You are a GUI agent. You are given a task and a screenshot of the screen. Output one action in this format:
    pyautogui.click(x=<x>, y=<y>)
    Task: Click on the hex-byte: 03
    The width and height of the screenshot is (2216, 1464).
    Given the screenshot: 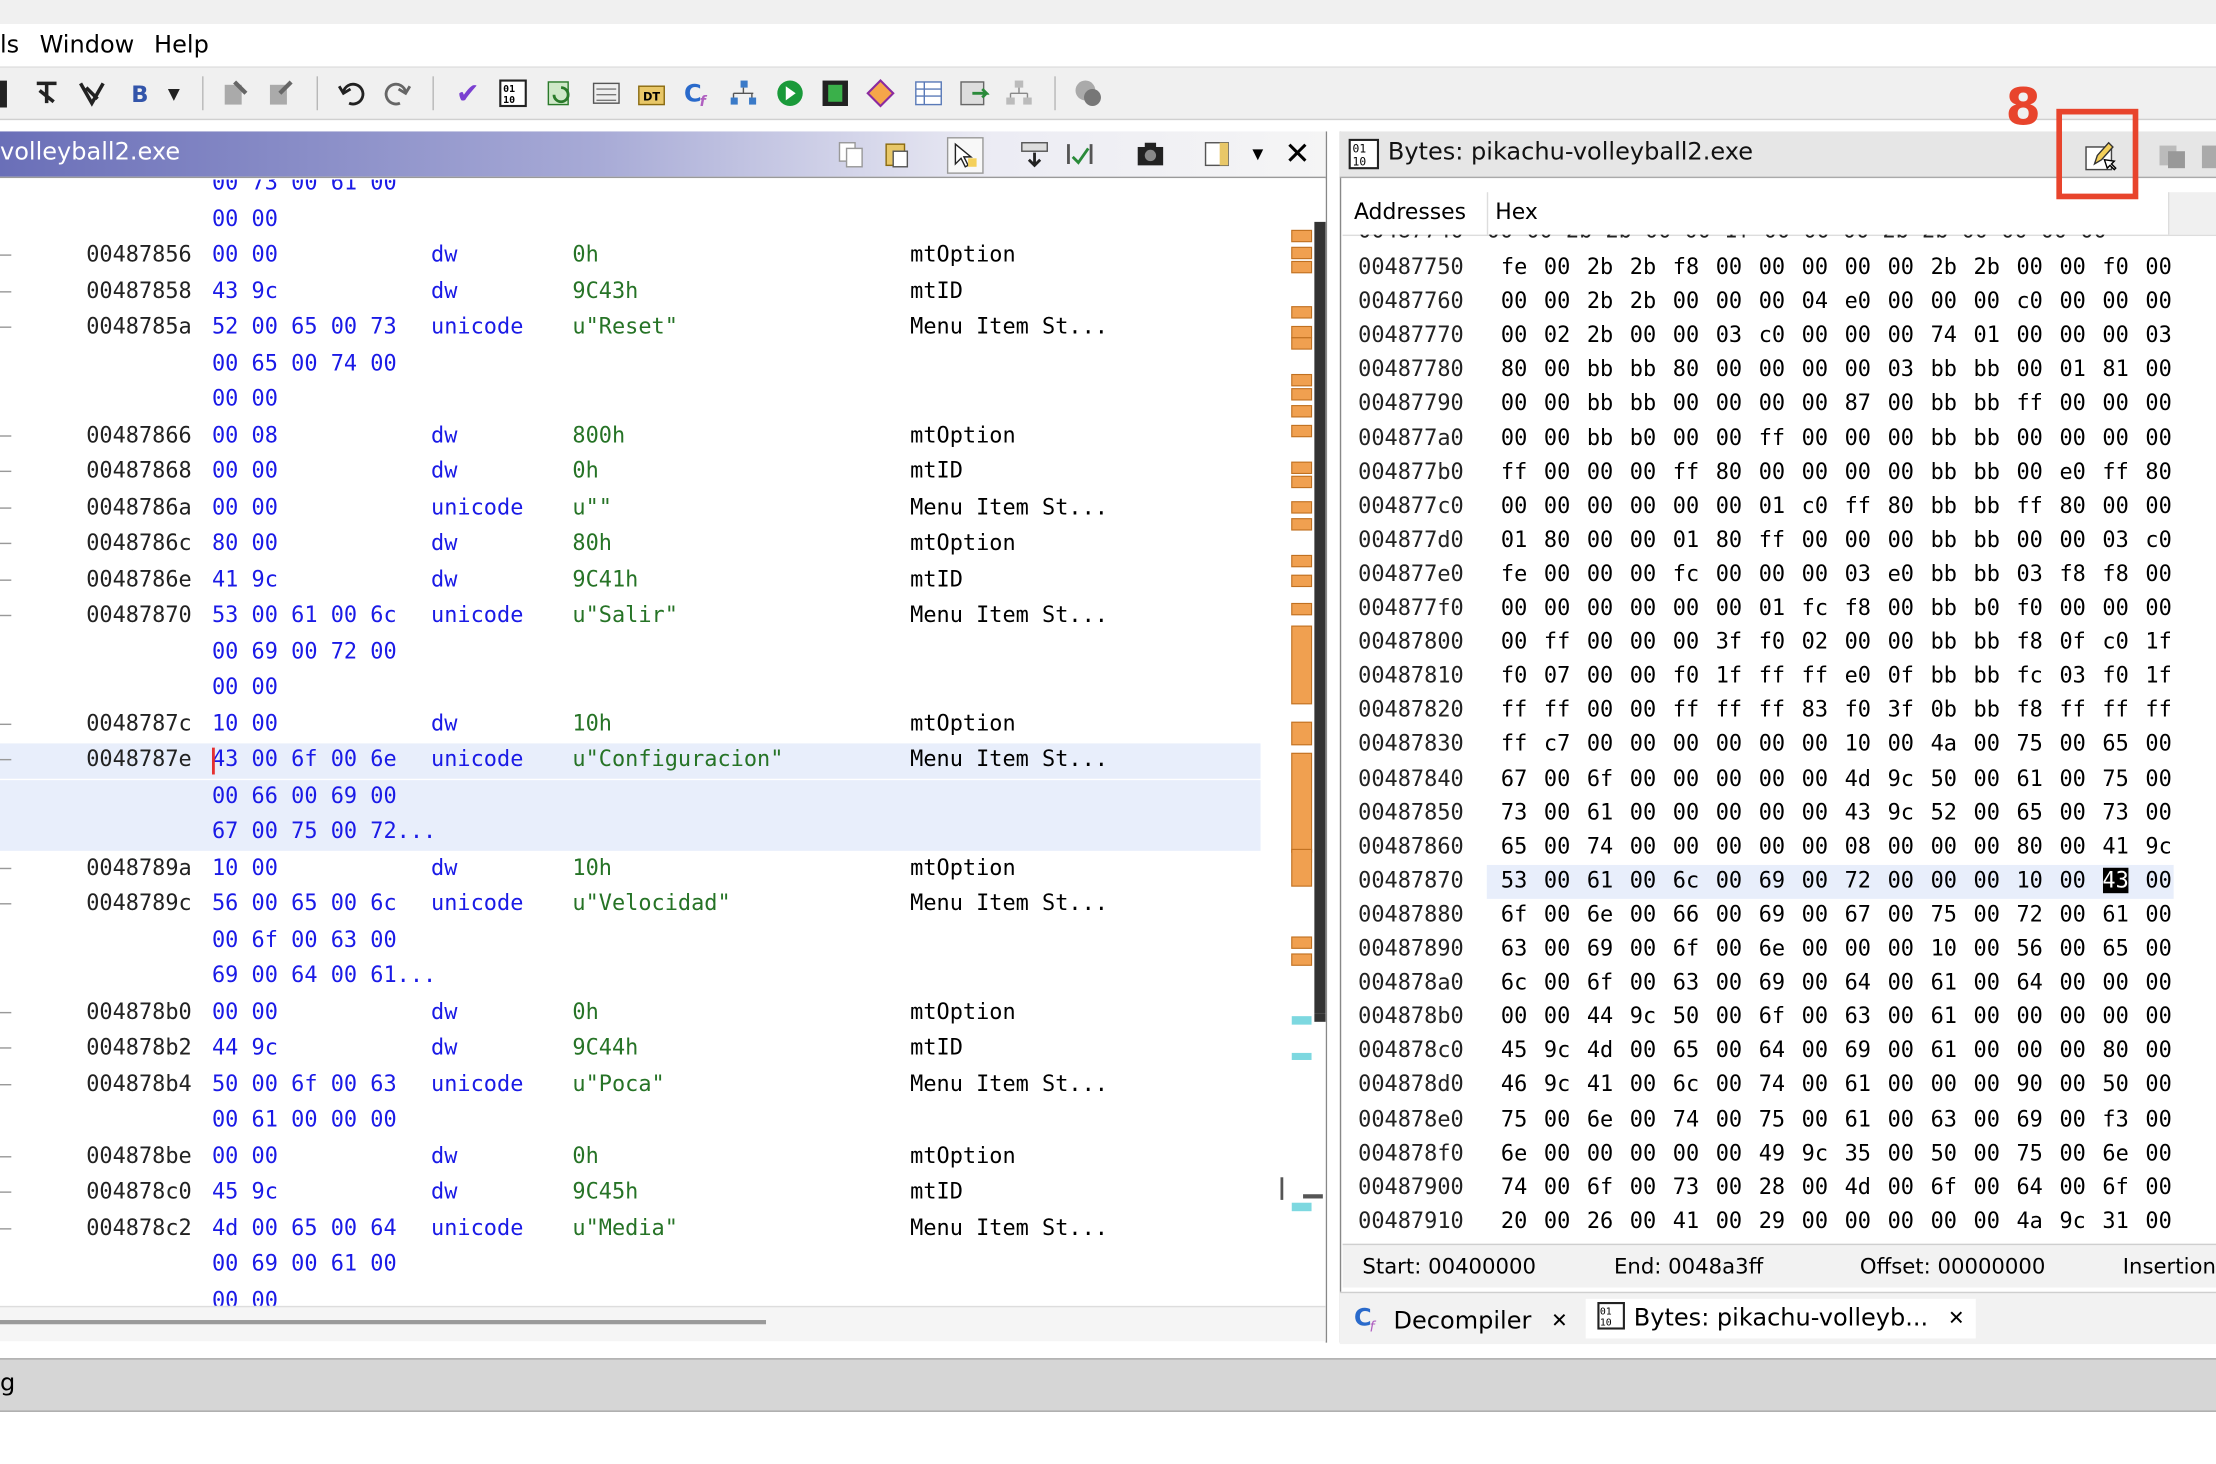 What is the action you would take?
    pyautogui.click(x=2158, y=334)
    